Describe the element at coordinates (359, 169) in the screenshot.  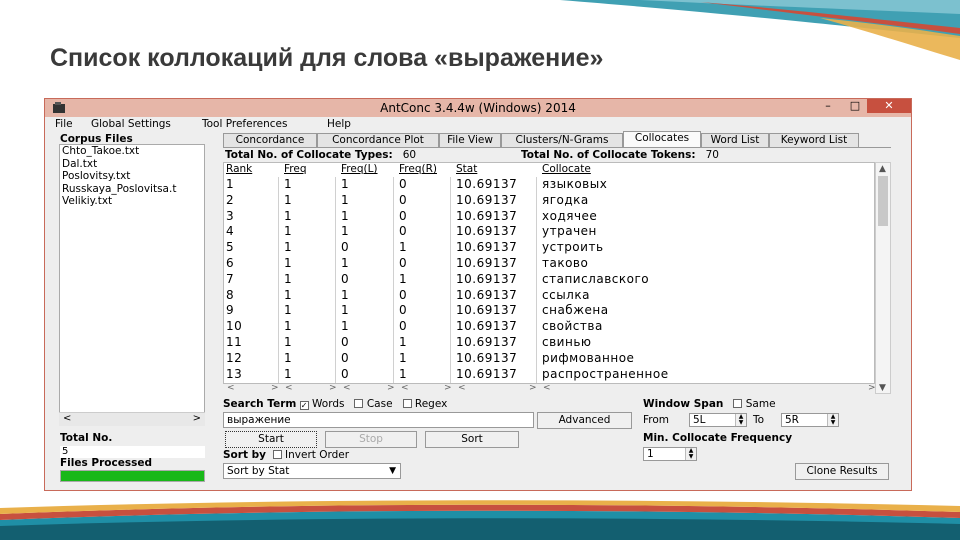
I see `column-header-freq-l: Freq(L)` at that location.